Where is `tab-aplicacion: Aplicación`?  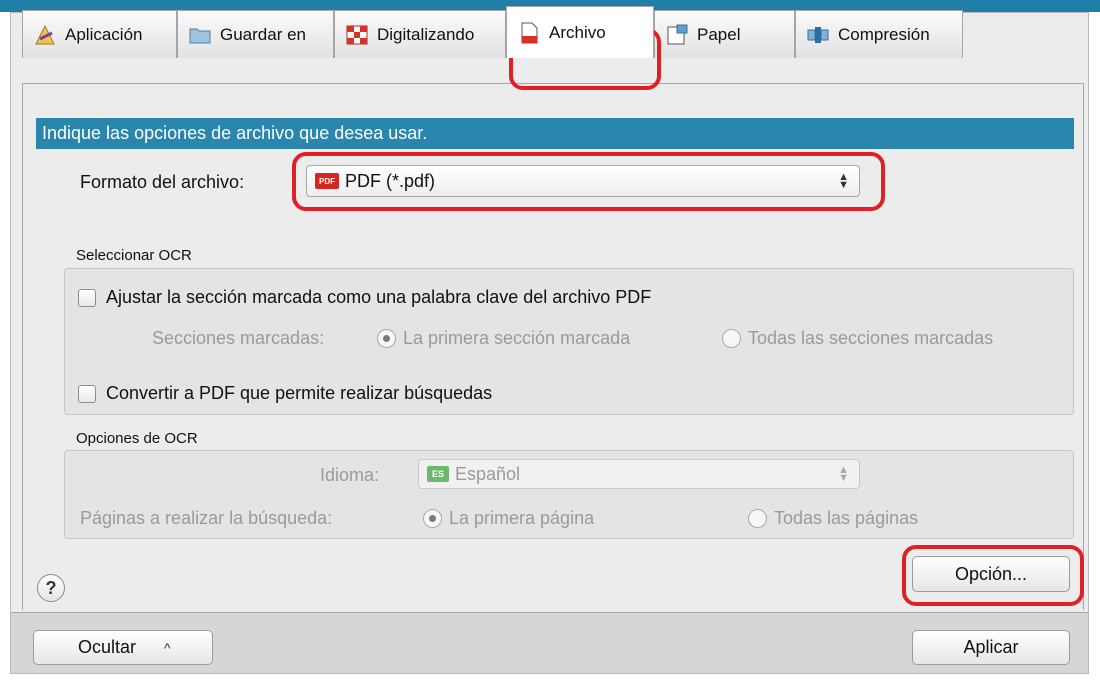 tab-aplicacion: Aplicación is located at coordinates (99, 34).